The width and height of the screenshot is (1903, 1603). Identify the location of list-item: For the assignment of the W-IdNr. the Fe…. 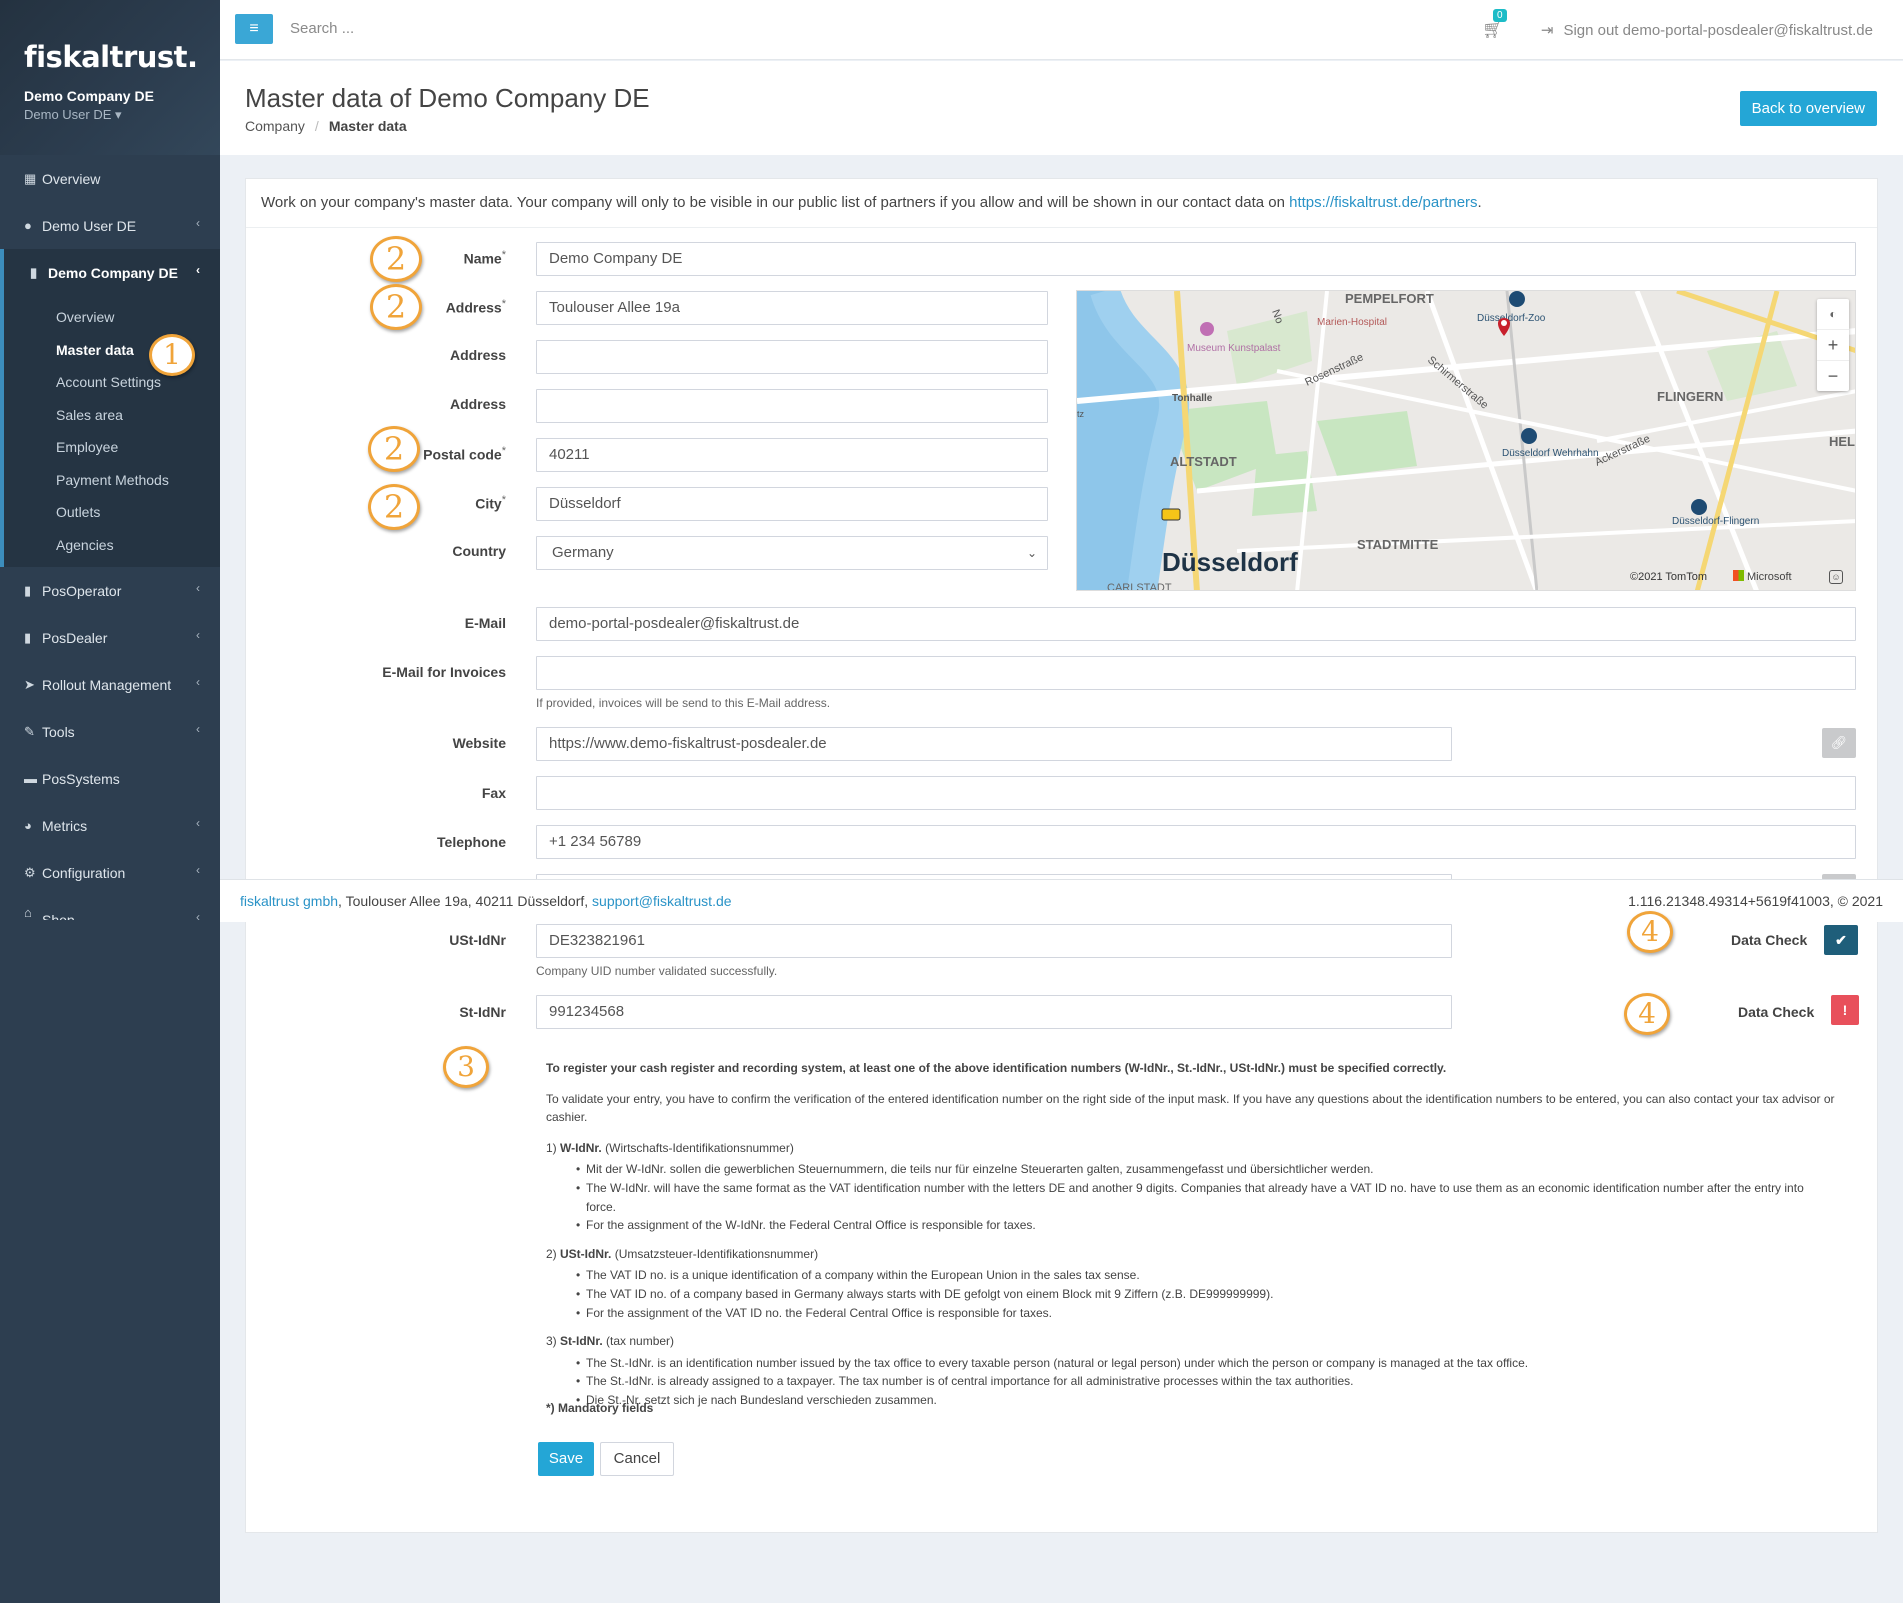
(1191, 1225).